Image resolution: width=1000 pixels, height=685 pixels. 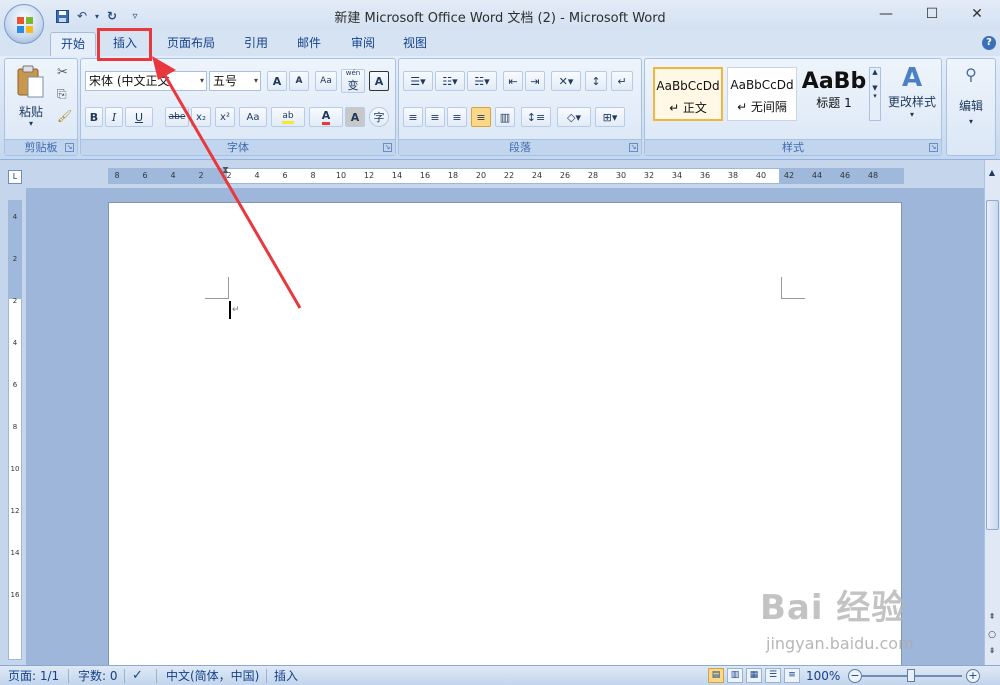 What do you see at coordinates (31, 98) in the screenshot?
I see `paste-button: 粘贴 ▾` at bounding box center [31, 98].